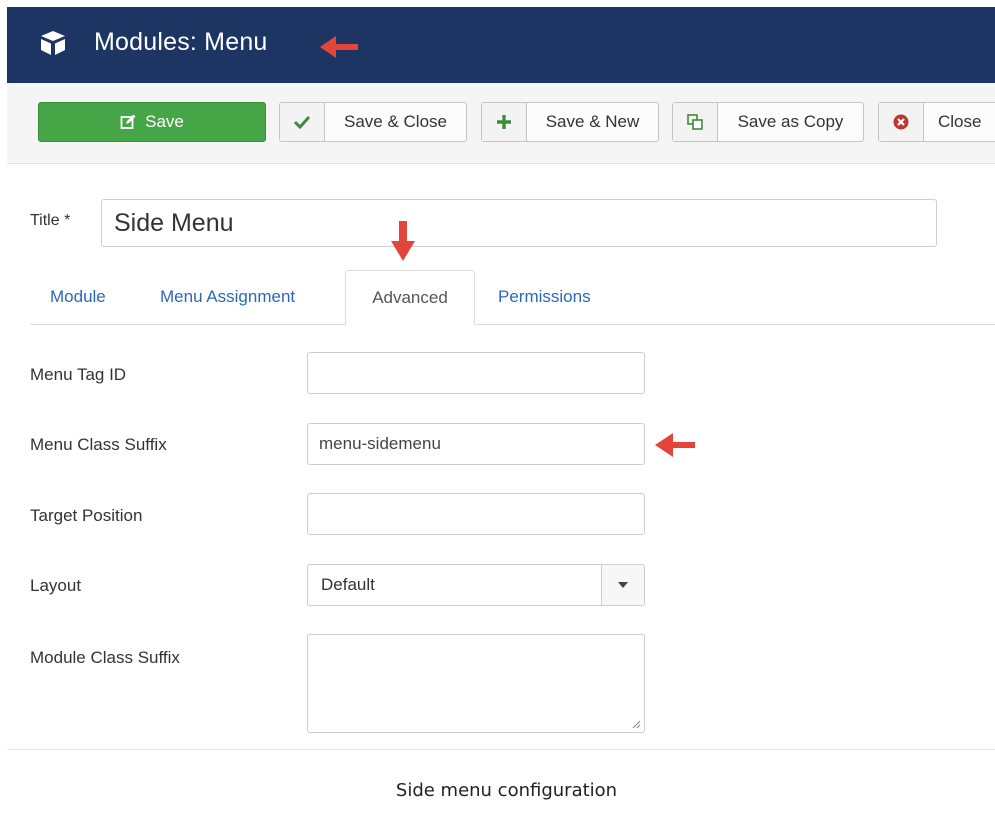  Describe the element at coordinates (519, 223) in the screenshot. I see `title-input: Side Menu` at that location.